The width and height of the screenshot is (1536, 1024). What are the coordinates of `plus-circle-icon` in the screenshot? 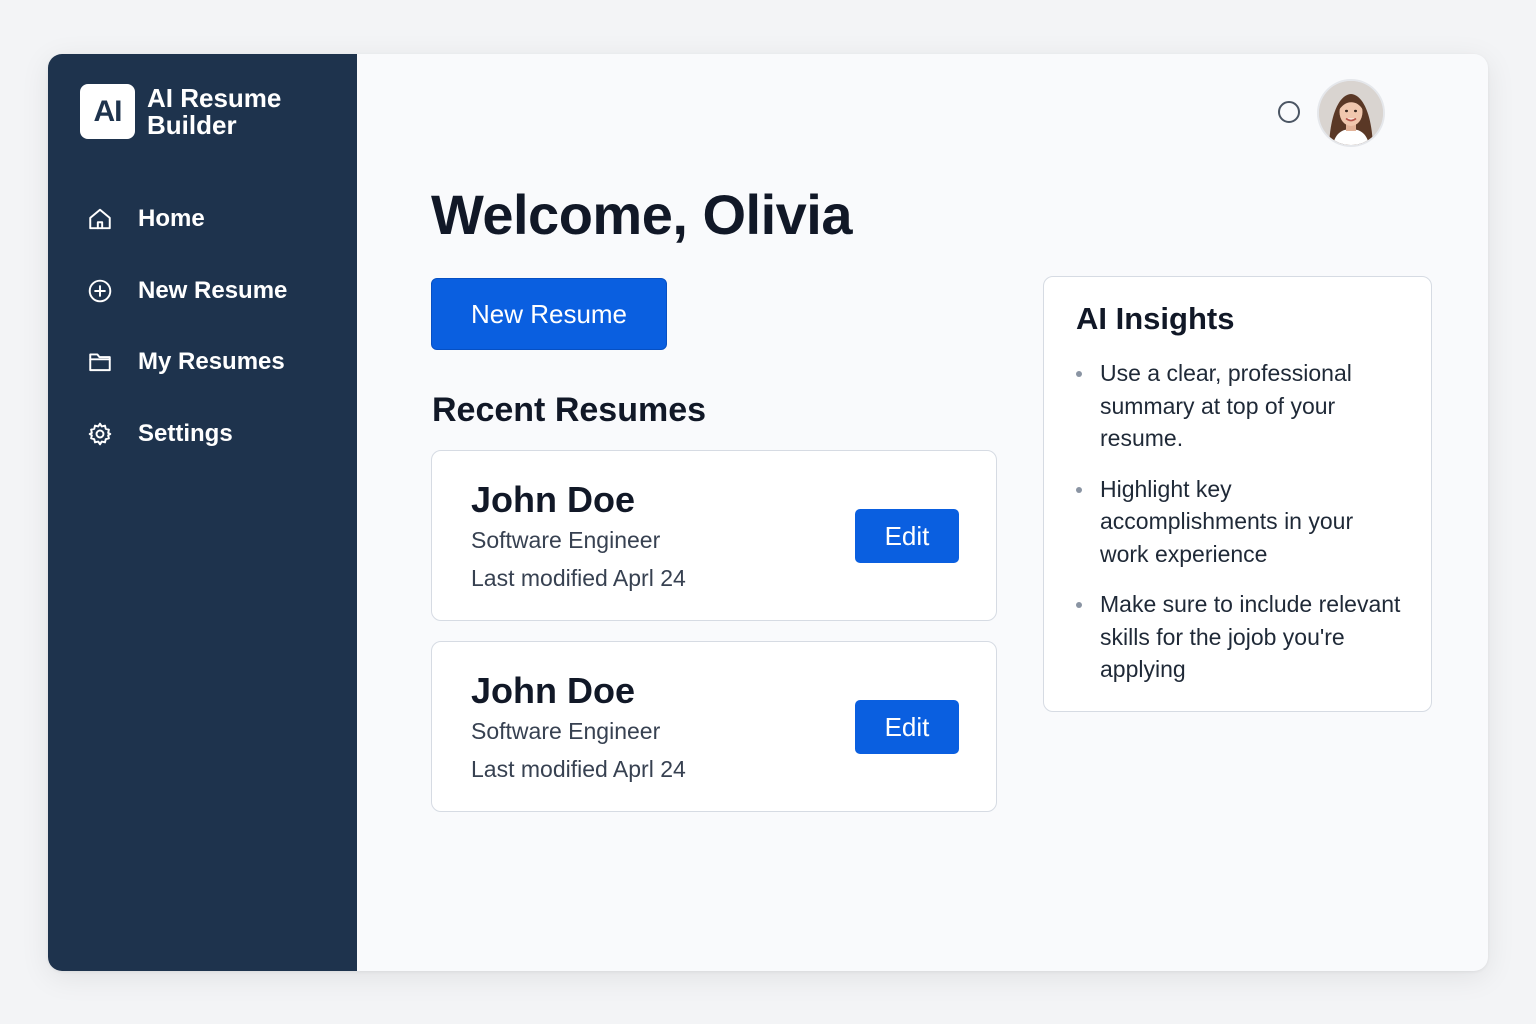 It's located at (100, 291).